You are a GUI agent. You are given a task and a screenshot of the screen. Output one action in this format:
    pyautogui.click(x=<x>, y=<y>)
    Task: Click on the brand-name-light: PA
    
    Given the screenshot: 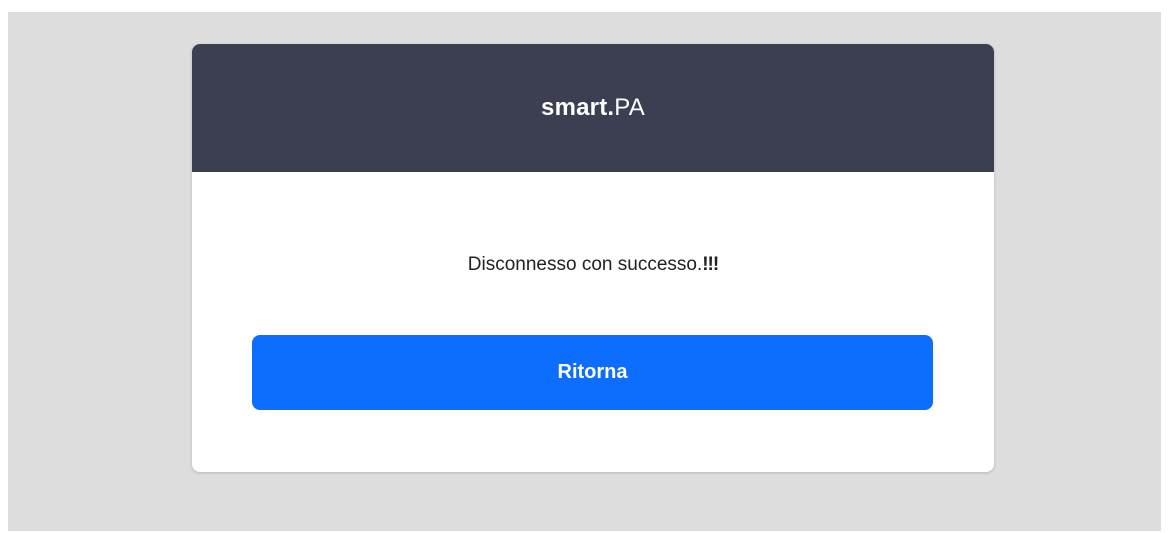 What is the action you would take?
    pyautogui.click(x=629, y=107)
    